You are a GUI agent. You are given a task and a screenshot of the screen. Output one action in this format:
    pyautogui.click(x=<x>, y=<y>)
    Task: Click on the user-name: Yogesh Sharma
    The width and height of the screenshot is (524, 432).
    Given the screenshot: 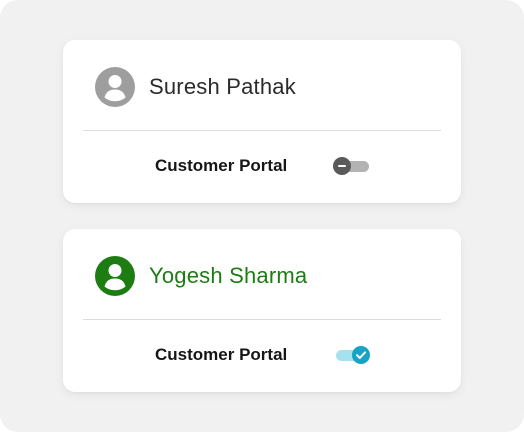 What is the action you would take?
    pyautogui.click(x=228, y=275)
    